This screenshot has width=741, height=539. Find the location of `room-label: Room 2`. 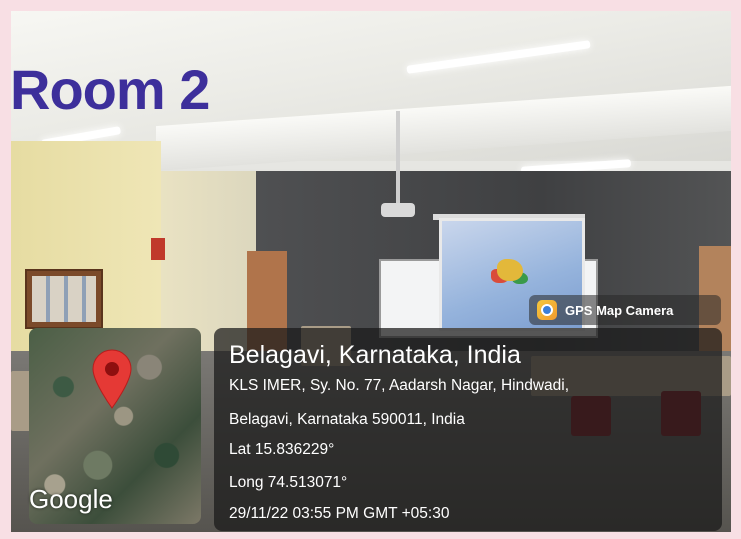

room-label: Room 2 is located at coordinates (110, 89).